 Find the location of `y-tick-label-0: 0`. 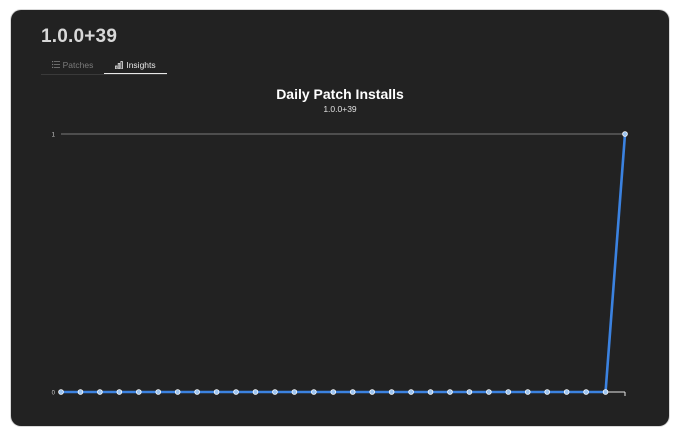

y-tick-label-0: 0 is located at coordinates (54, 394).